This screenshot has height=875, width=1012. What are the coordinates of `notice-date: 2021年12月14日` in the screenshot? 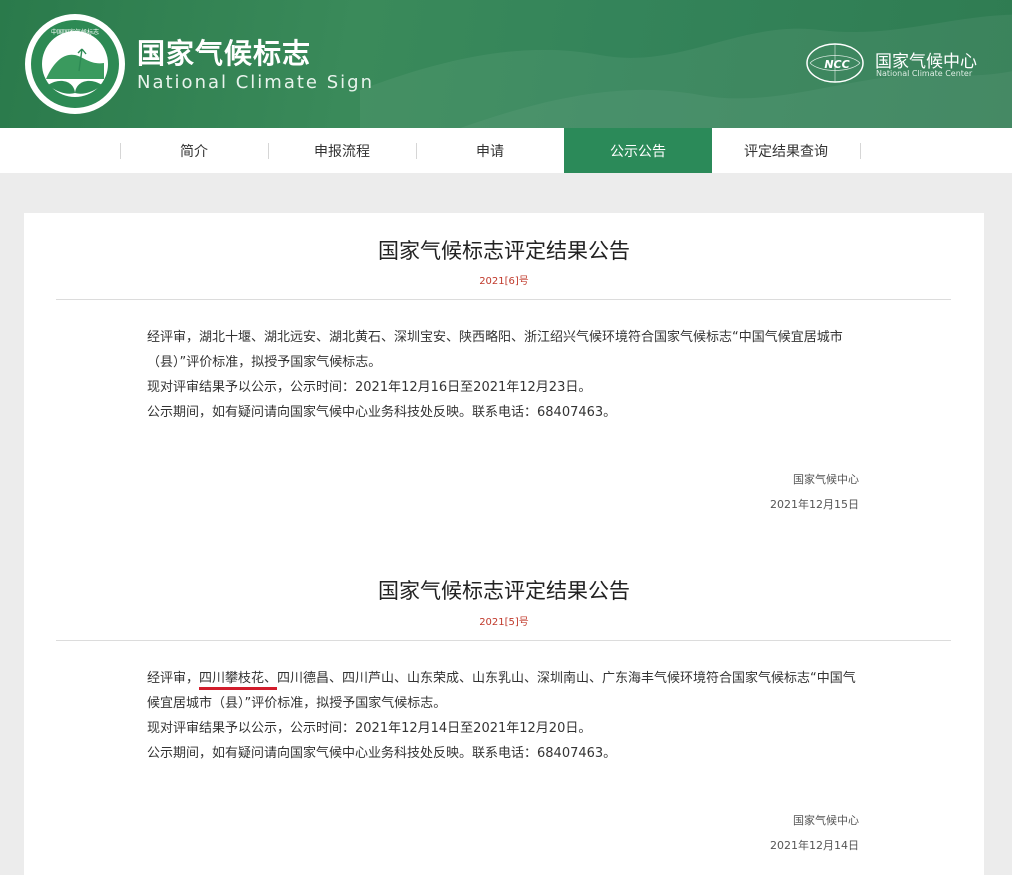 It's located at (814, 845).